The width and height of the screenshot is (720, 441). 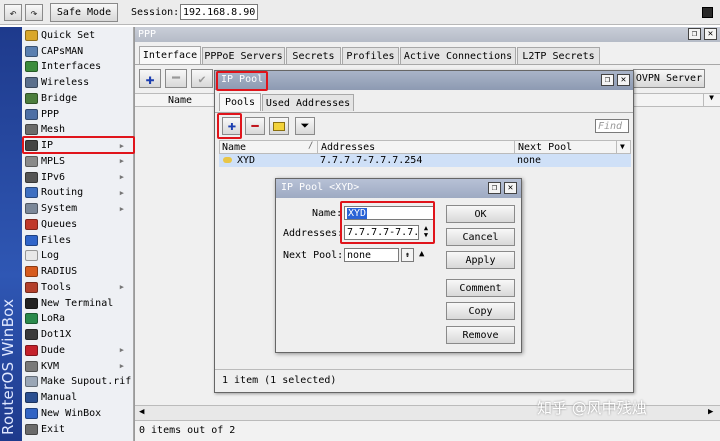 I want to click on tab-pools: Pools, so click(x=240, y=102).